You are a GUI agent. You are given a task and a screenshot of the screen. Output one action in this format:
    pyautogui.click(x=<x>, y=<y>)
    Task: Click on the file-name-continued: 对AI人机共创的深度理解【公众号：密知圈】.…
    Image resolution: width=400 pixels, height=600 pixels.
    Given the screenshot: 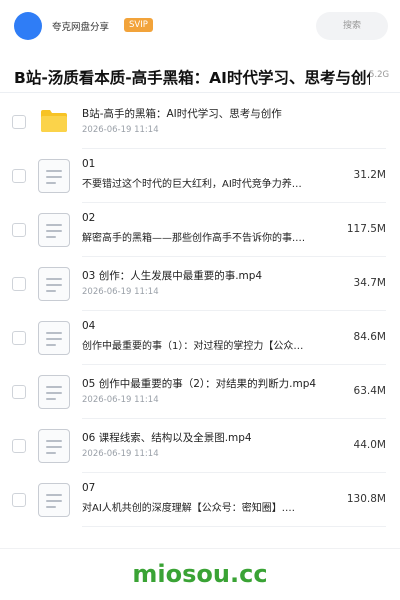 What is the action you would take?
    pyautogui.click(x=188, y=508)
    